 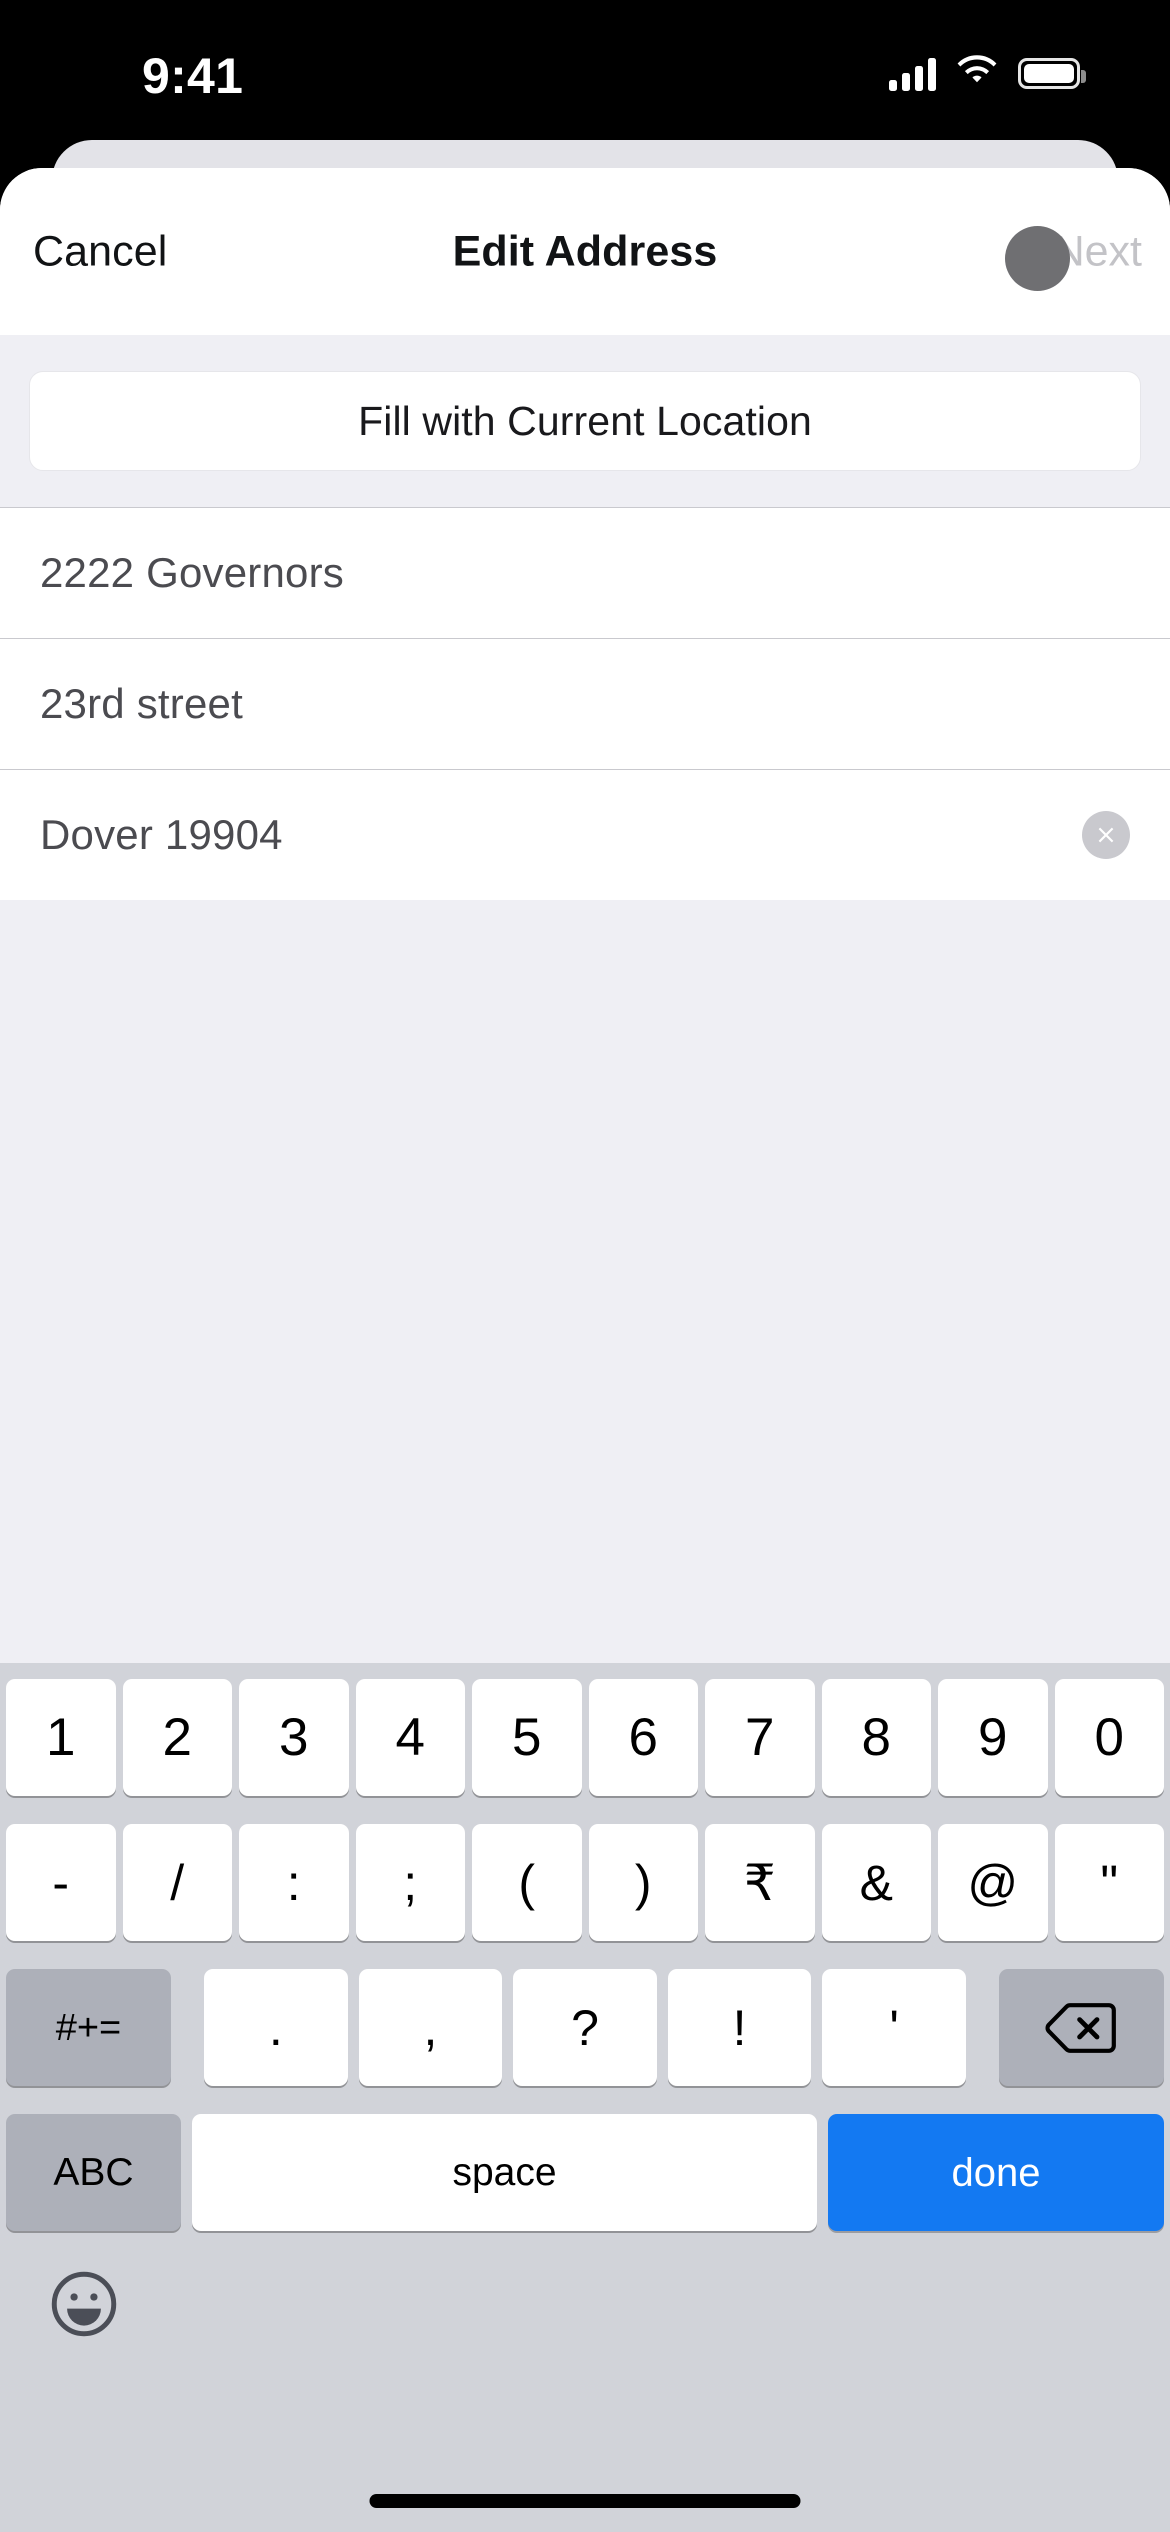 What do you see at coordinates (527, 1882) in the screenshot?
I see `key-paren-open: (` at bounding box center [527, 1882].